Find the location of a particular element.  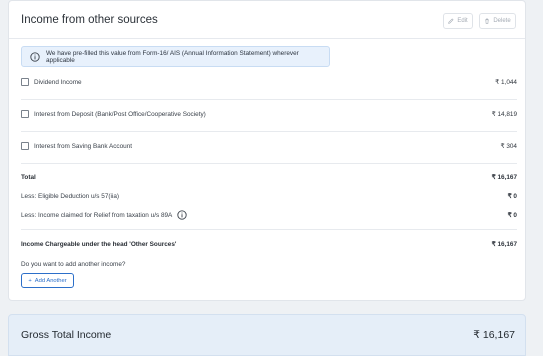

add-another-button: + Add Another is located at coordinates (47, 280).